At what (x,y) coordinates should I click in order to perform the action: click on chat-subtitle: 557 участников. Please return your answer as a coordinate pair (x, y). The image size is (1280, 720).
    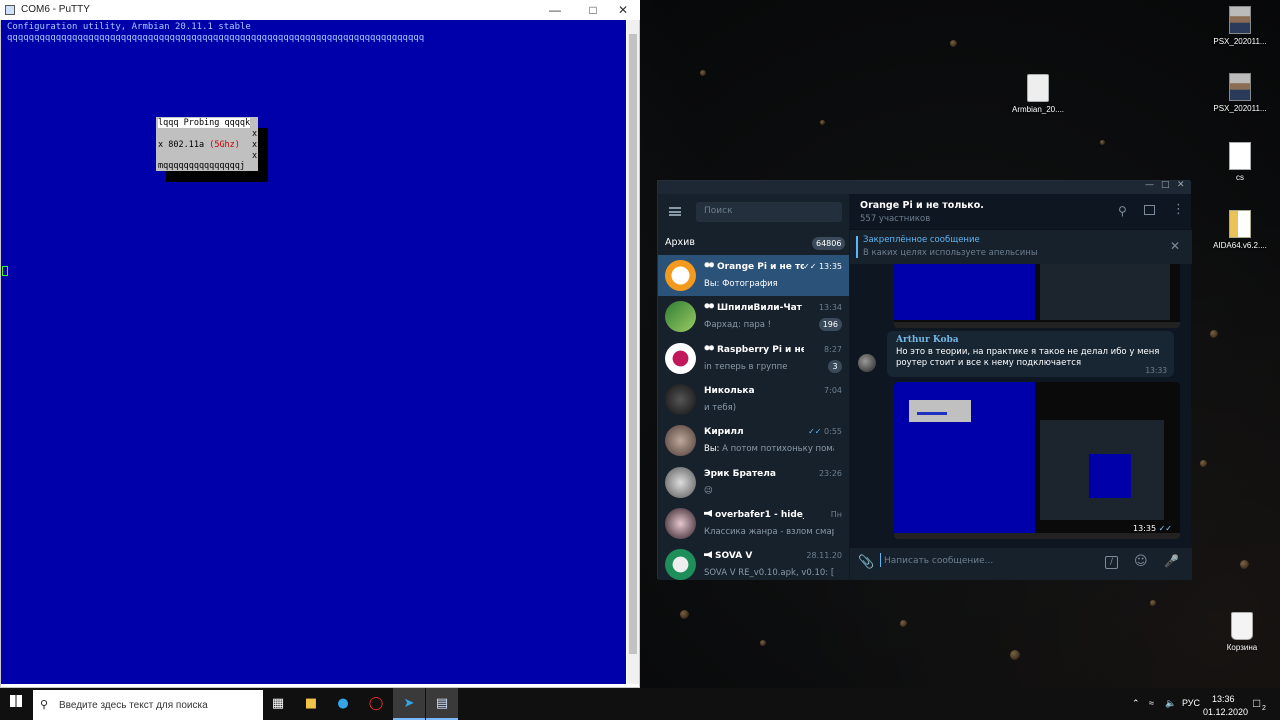
    Looking at the image, I should click on (895, 219).